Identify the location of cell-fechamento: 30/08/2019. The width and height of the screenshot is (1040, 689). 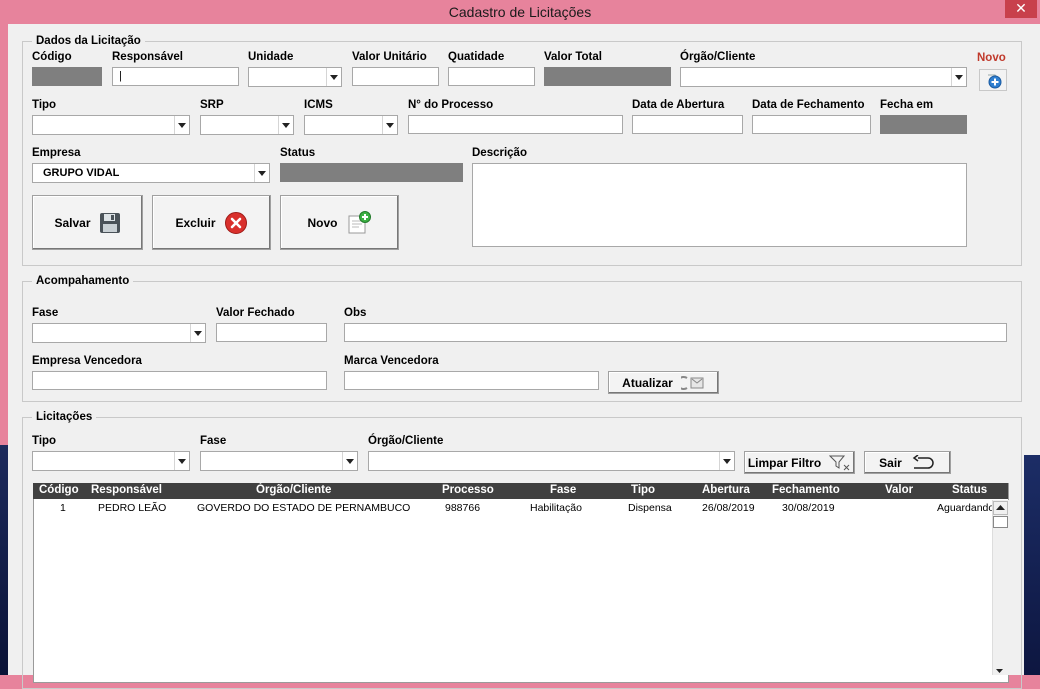
(808, 508).